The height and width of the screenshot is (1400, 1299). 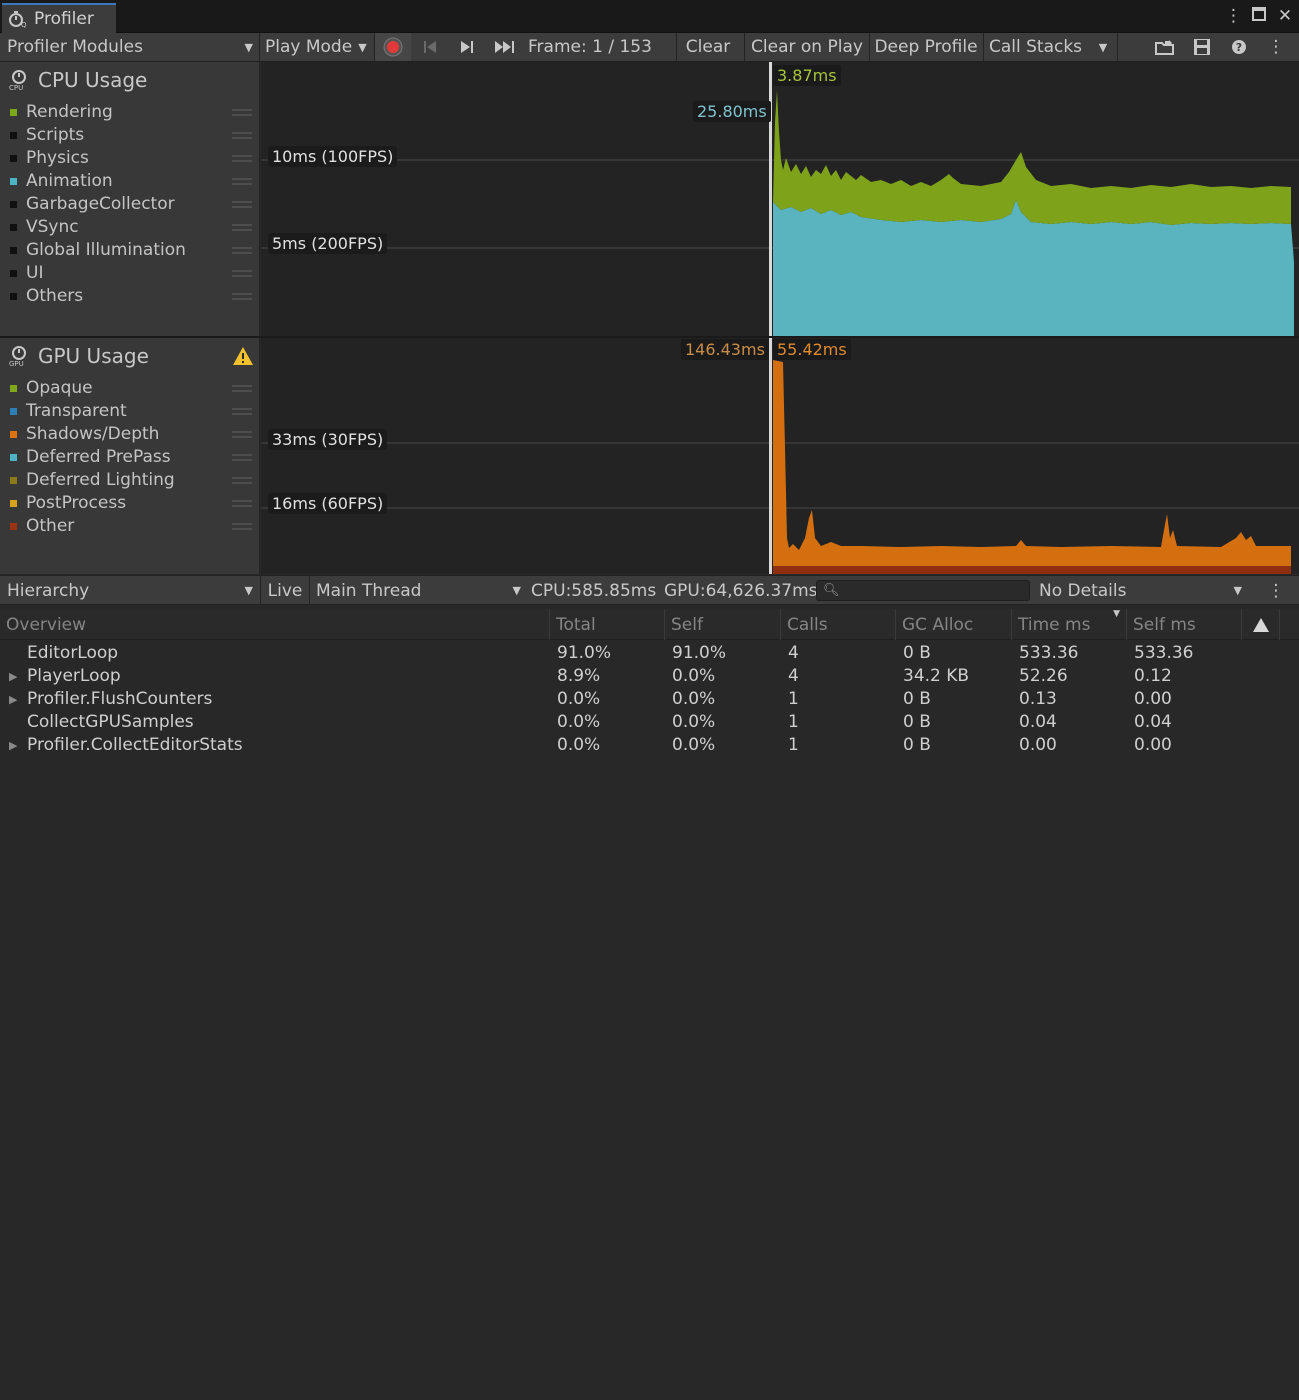 What do you see at coordinates (132, 112) in the screenshot?
I see `cpu-legend-rendering: Rendering` at bounding box center [132, 112].